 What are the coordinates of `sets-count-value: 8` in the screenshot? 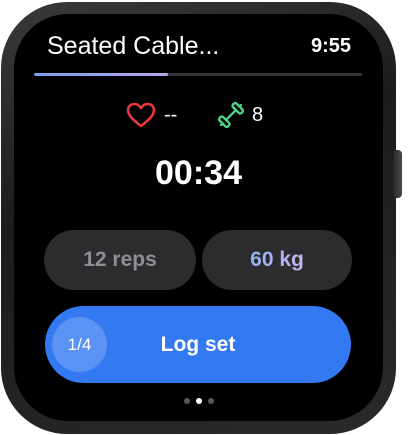 It's located at (258, 115).